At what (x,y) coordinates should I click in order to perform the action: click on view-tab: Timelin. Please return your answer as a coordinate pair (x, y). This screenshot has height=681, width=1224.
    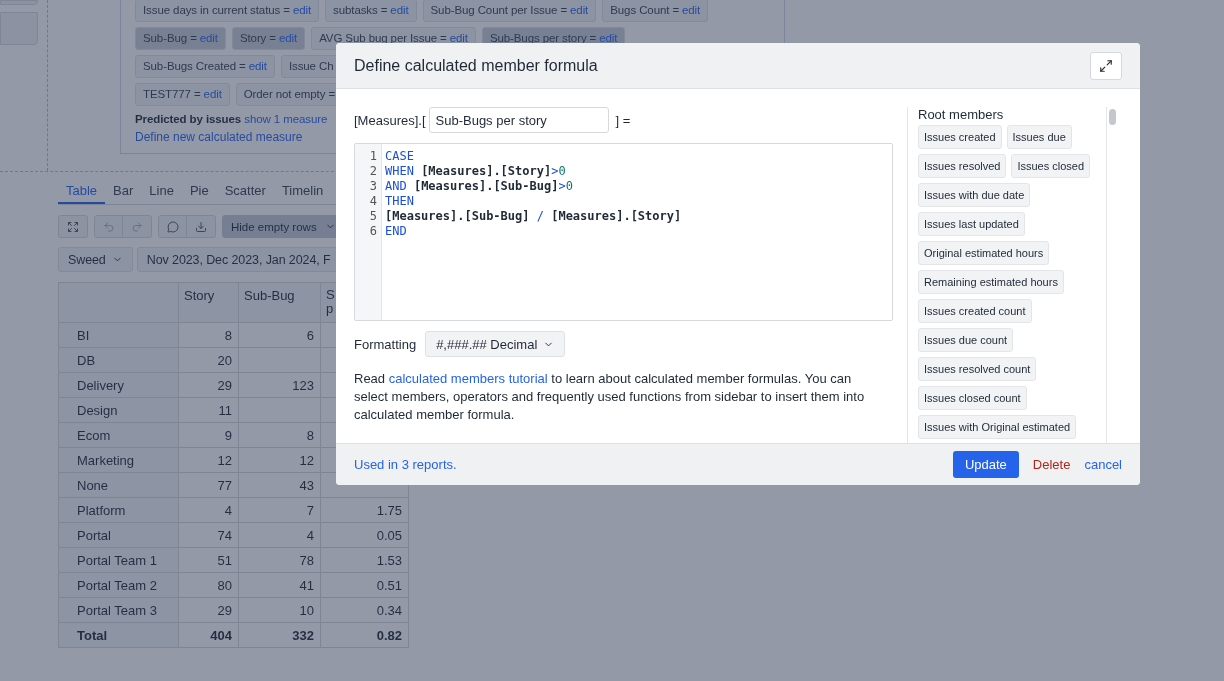
    Looking at the image, I should click on (302, 192).